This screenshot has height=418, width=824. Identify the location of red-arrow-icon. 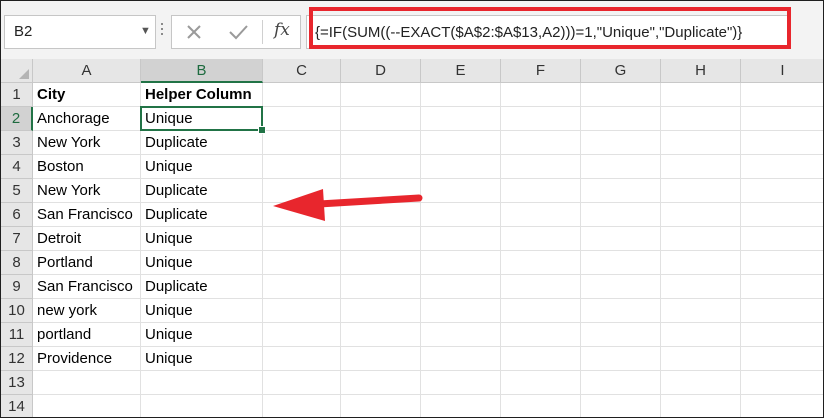
(348, 205).